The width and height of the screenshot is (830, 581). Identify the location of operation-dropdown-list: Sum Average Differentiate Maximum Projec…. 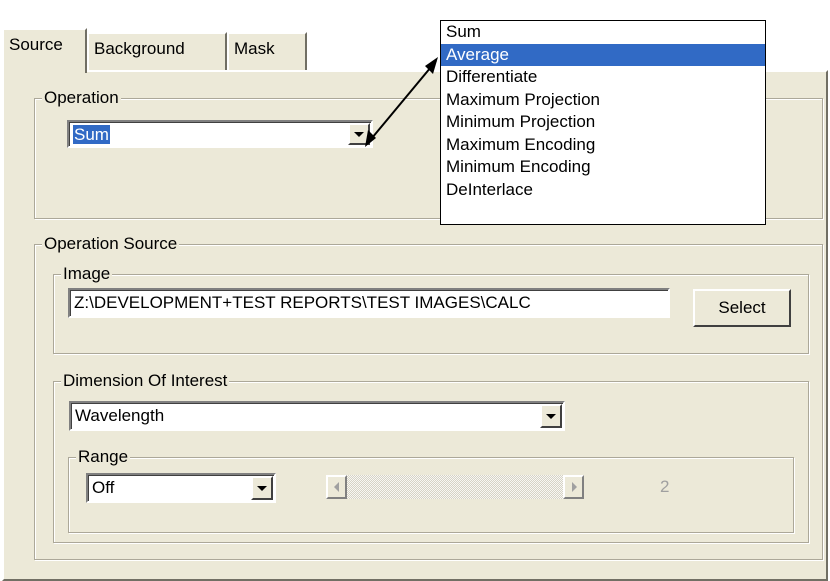
(603, 122).